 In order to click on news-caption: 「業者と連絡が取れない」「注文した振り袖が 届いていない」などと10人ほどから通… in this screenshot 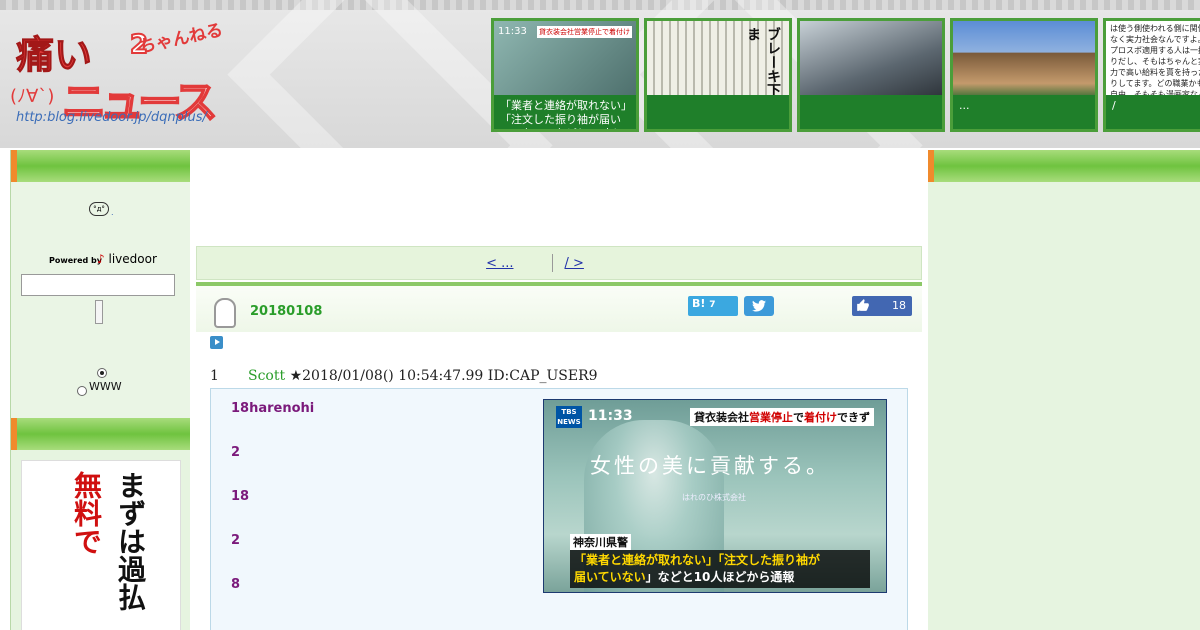, I will do `click(720, 569)`.